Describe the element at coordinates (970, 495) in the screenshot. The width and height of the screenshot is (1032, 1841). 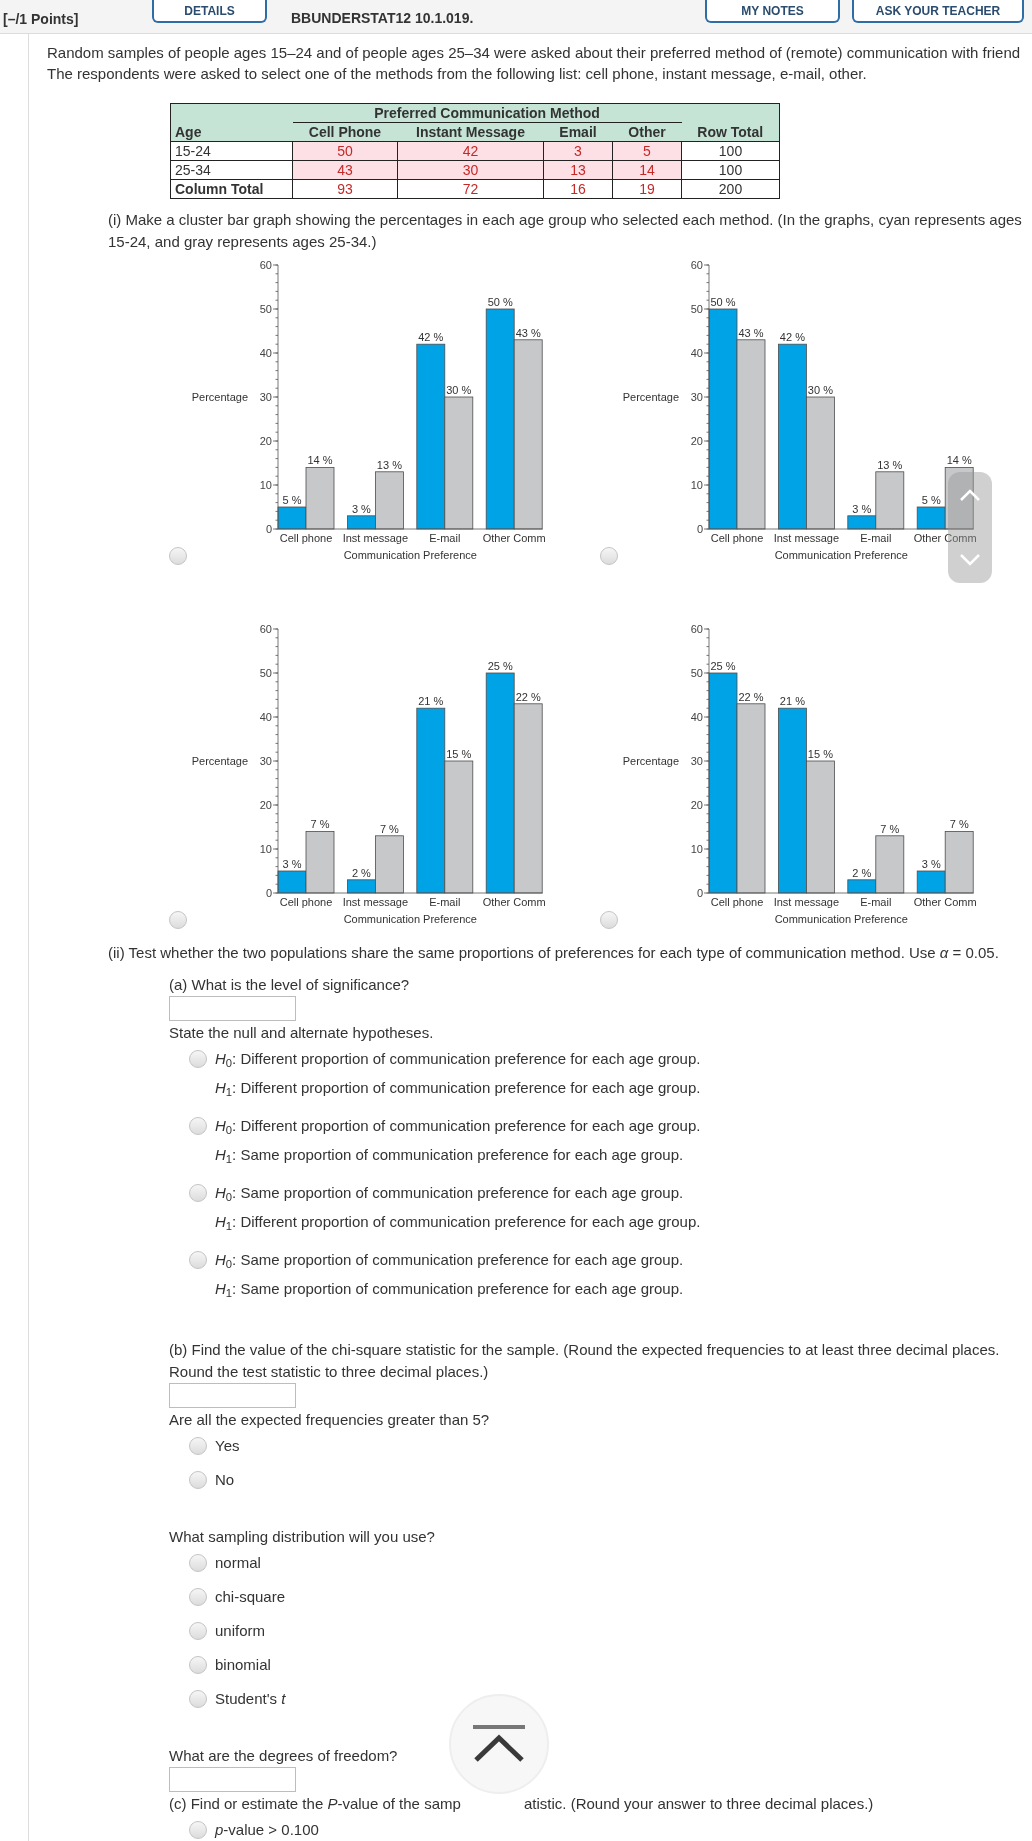
I see `scroll-up-button` at that location.